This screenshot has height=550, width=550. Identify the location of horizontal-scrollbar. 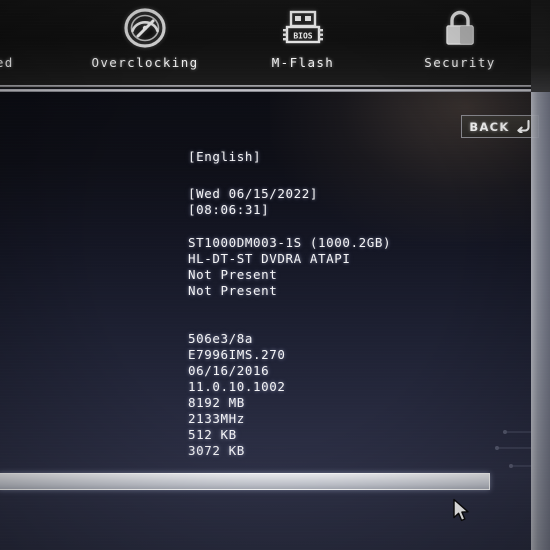
(245, 481).